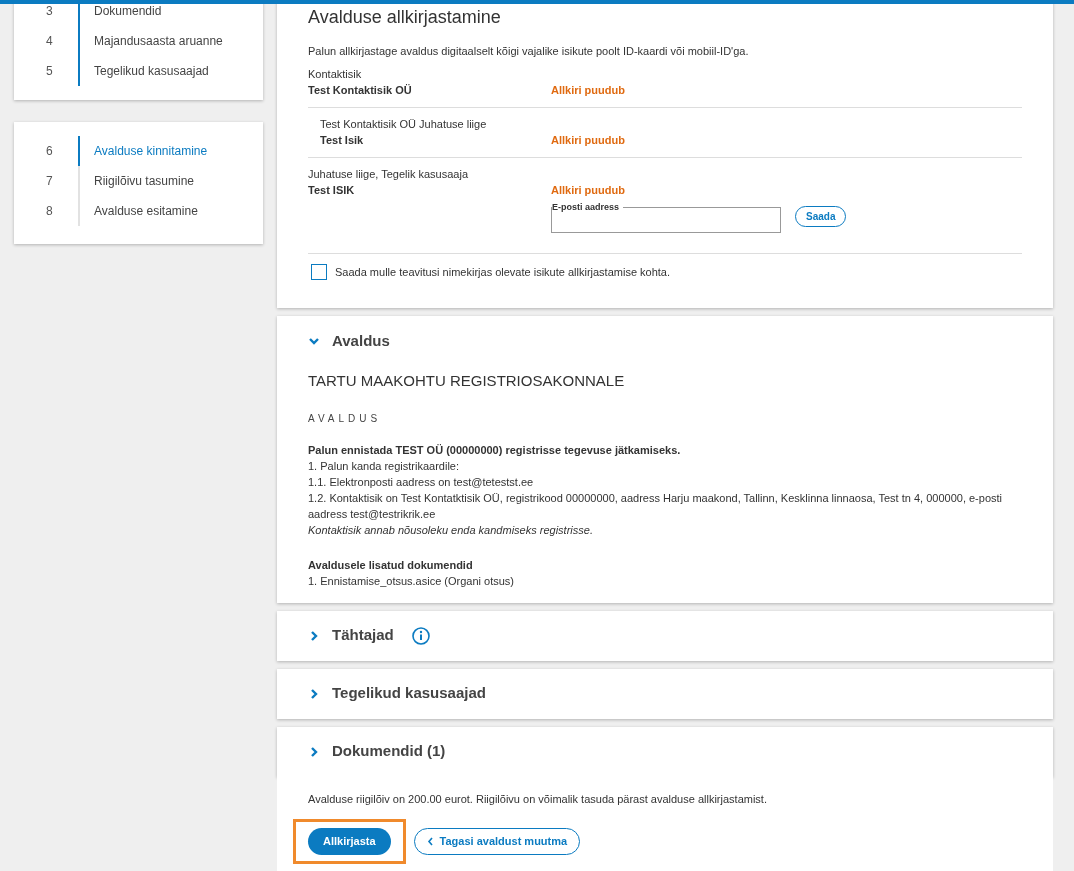  What do you see at coordinates (319, 271) in the screenshot?
I see `checkbox` at bounding box center [319, 271].